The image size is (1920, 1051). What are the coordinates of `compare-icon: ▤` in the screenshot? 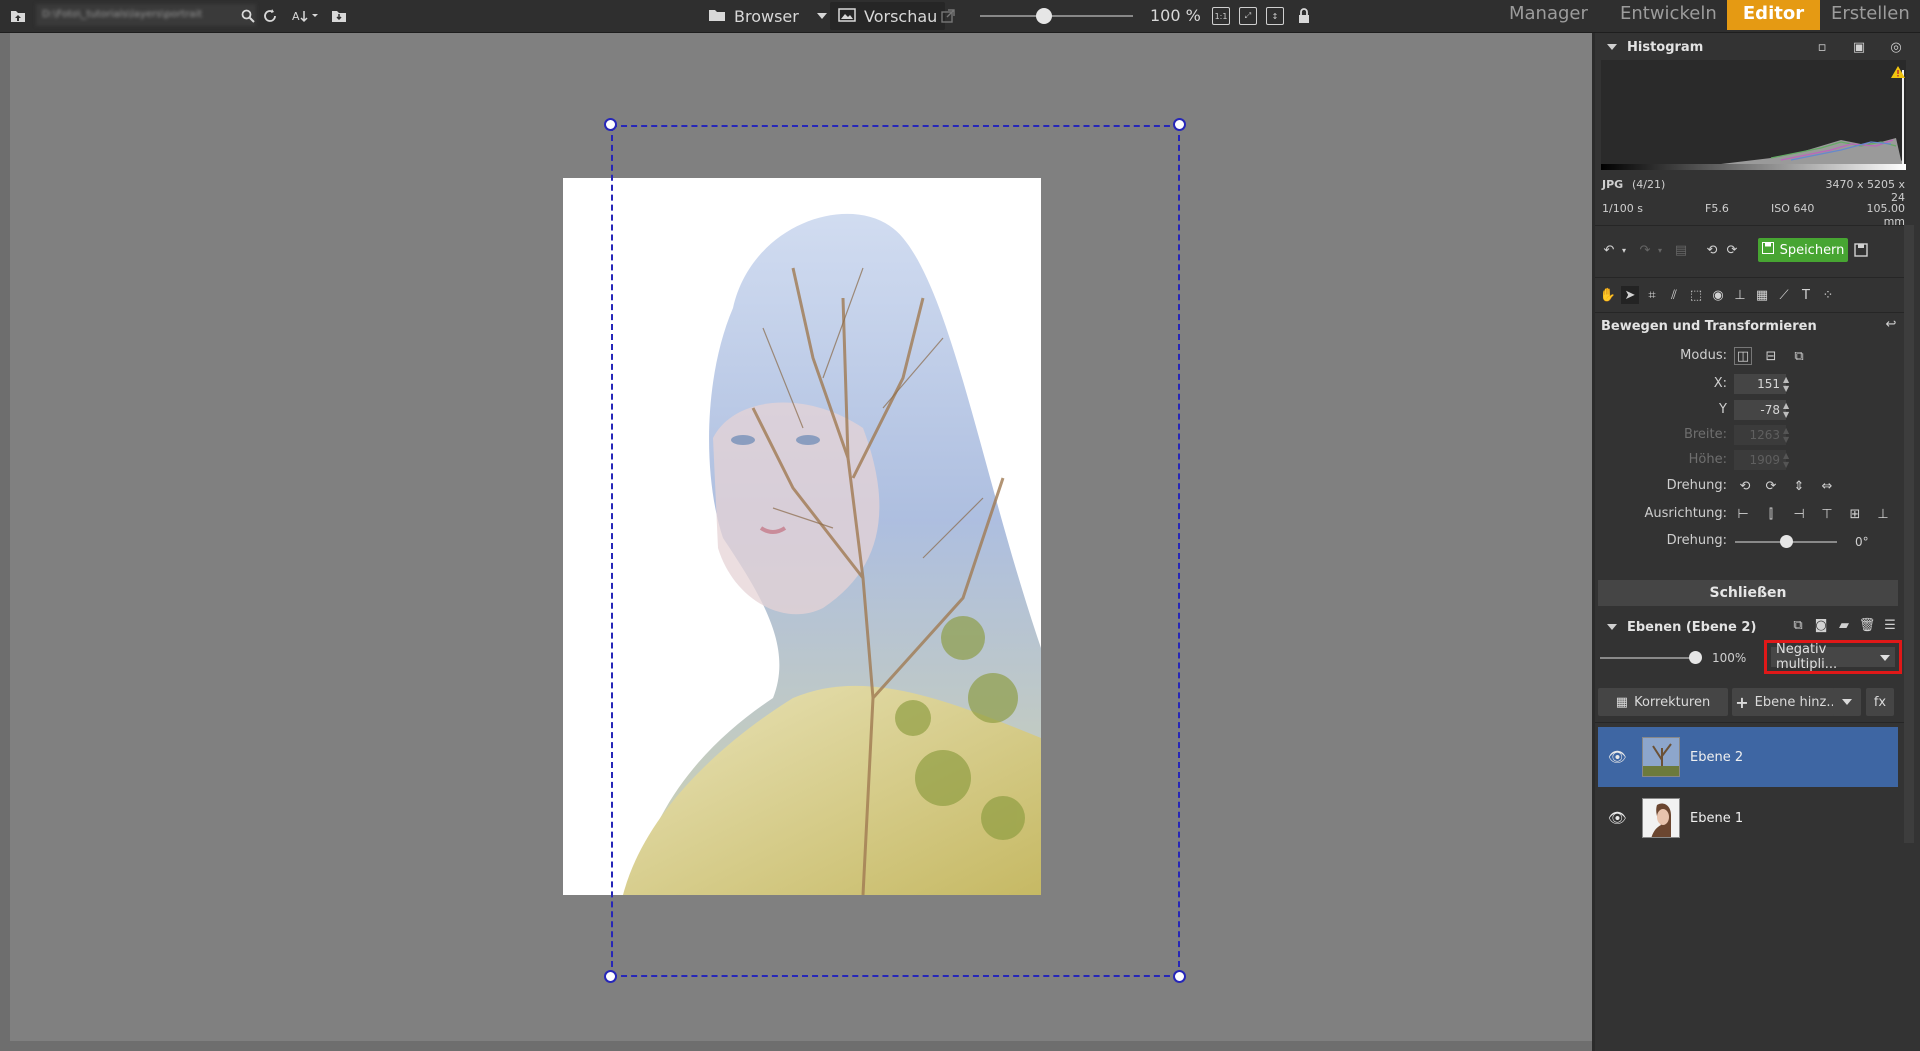 It's located at (1681, 250).